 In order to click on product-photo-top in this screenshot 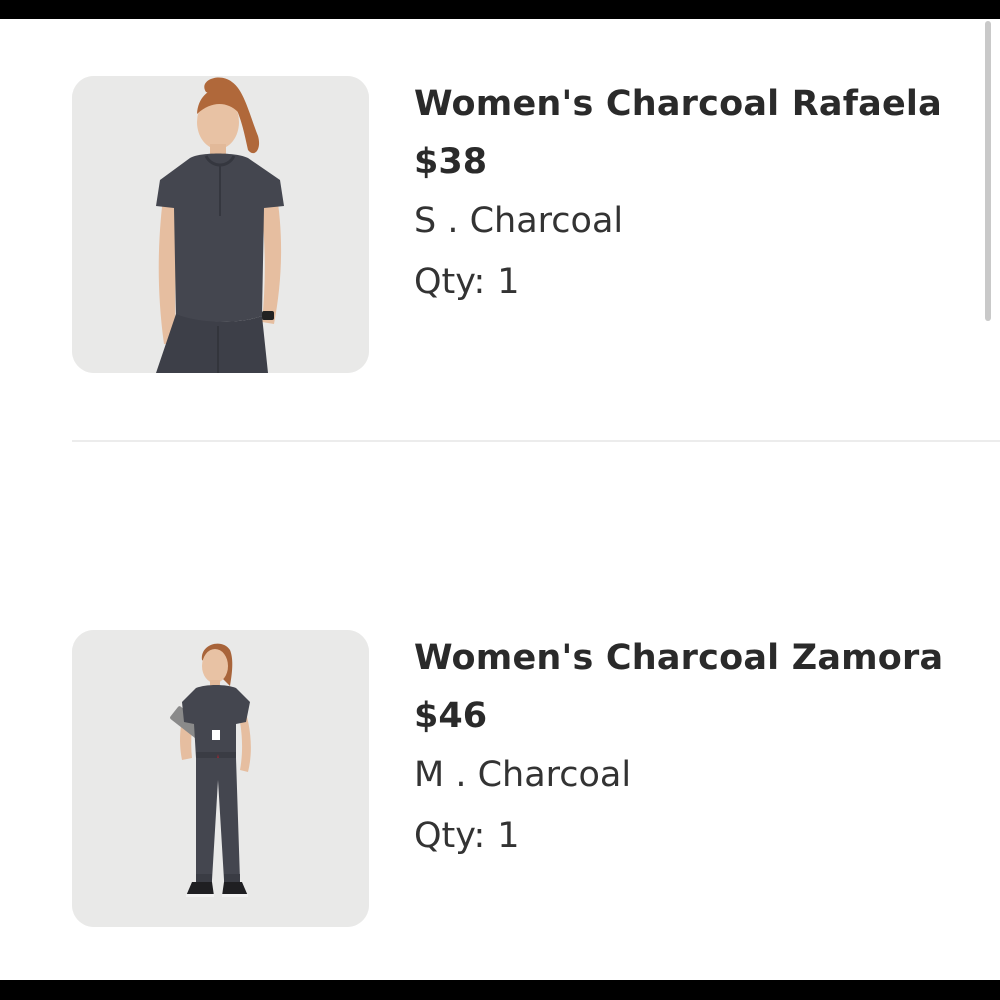, I will do `click(220, 224)`.